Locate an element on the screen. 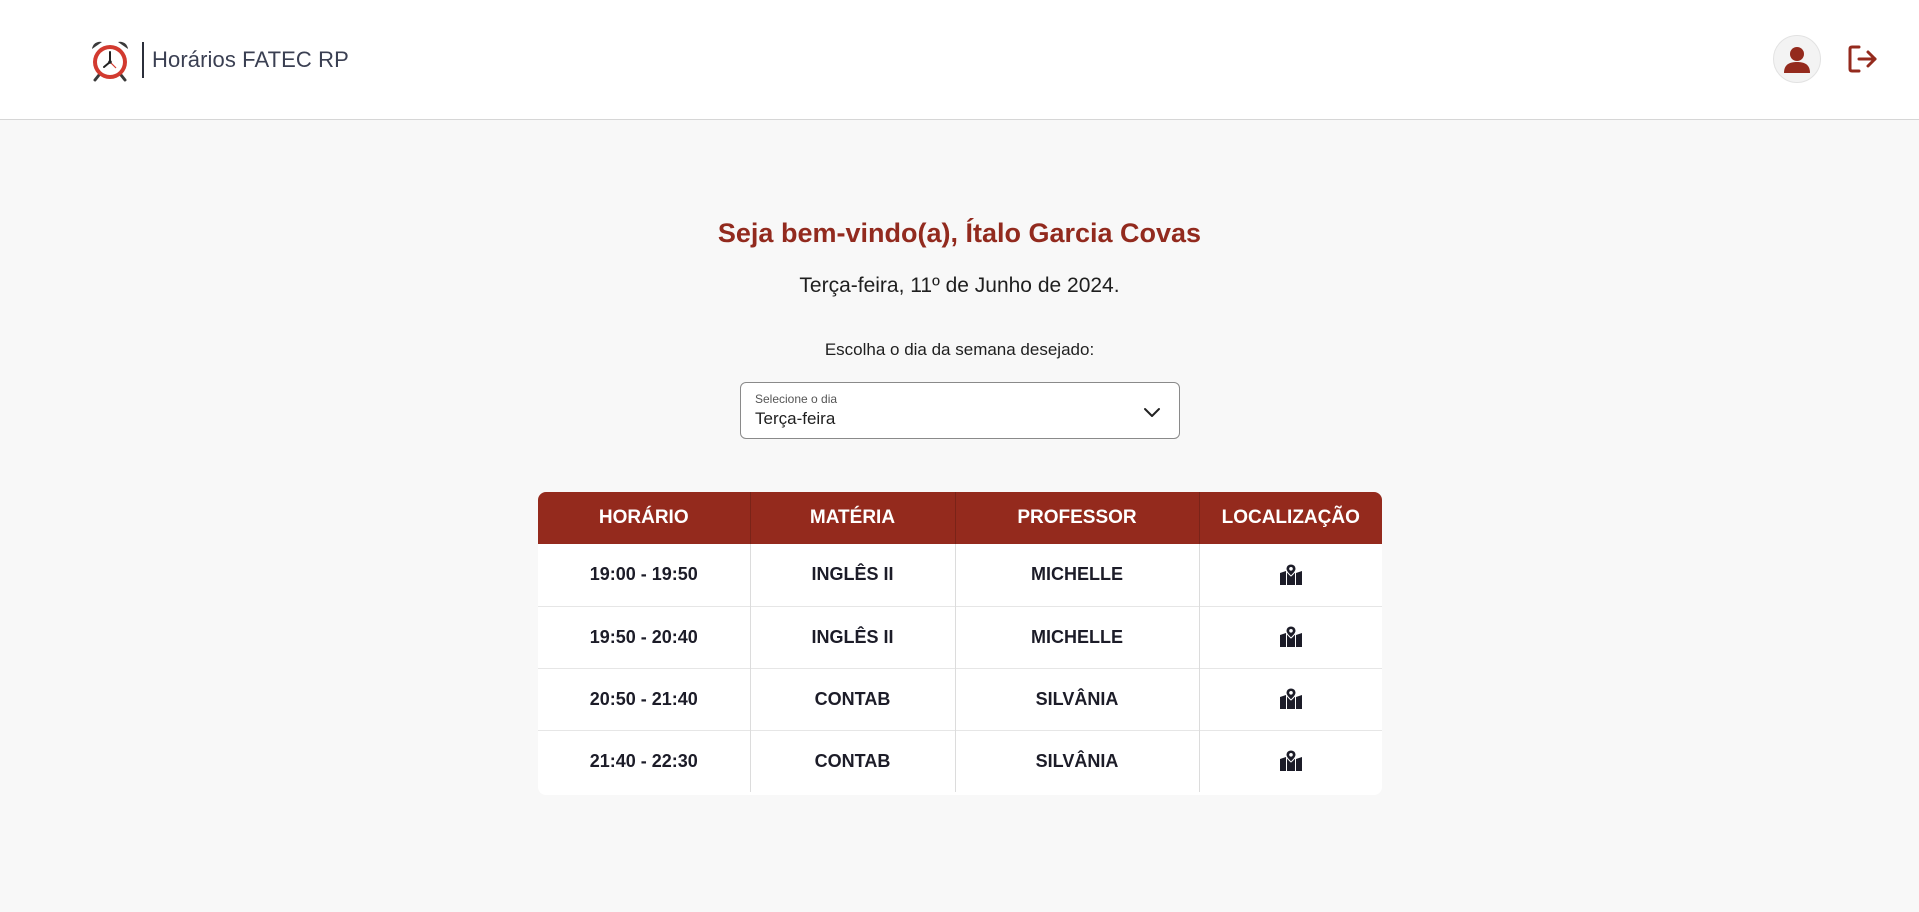 The height and width of the screenshot is (912, 1919). profile-button is located at coordinates (1797, 59).